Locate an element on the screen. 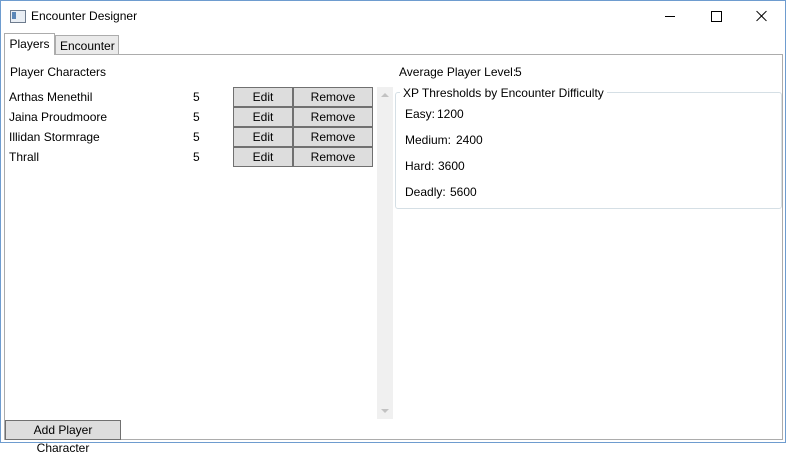 This screenshot has width=786, height=457. average-level-value: 5 is located at coordinates (518, 72).